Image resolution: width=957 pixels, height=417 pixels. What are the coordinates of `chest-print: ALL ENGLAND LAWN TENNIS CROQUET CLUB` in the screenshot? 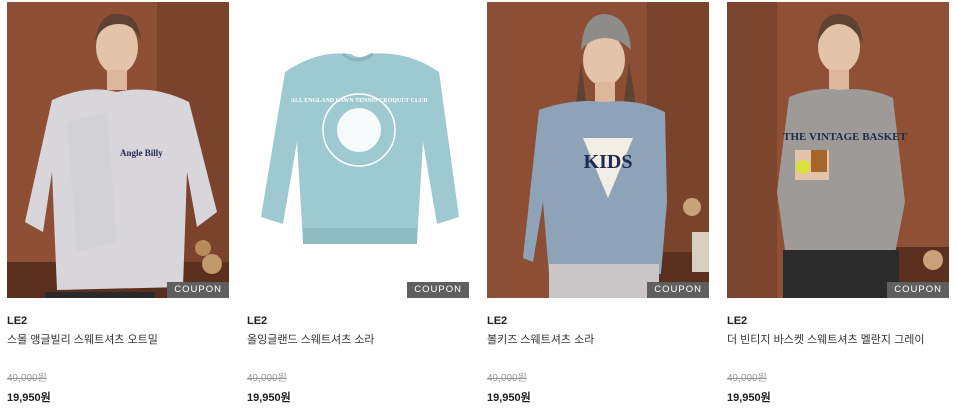 It's located at (359, 101).